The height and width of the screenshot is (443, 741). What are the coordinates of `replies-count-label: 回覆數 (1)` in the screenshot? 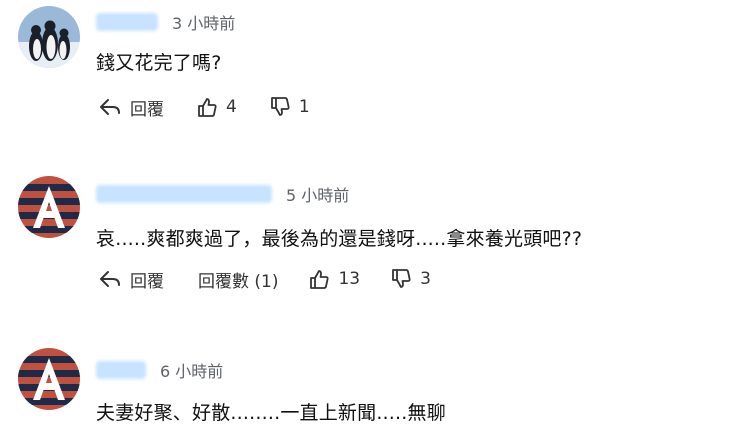 It's located at (238, 281).